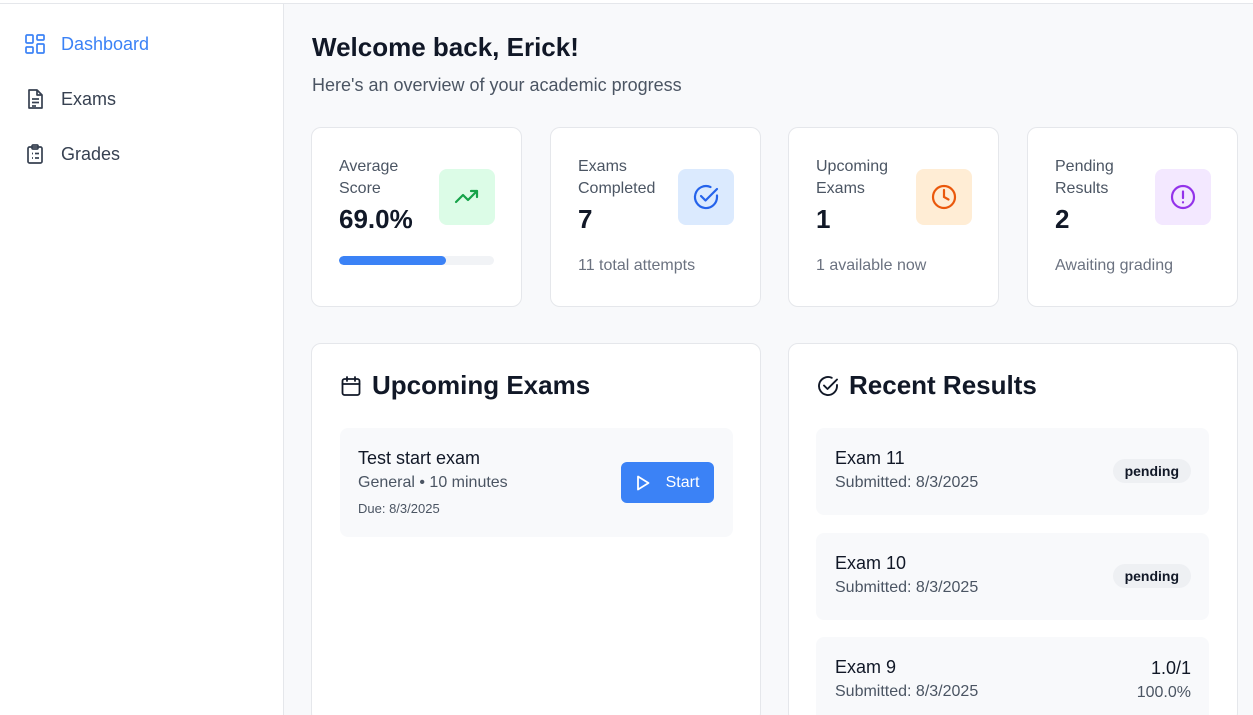 The image size is (1253, 715). Describe the element at coordinates (1183, 197) in the screenshot. I see `alert-circle-icon` at that location.